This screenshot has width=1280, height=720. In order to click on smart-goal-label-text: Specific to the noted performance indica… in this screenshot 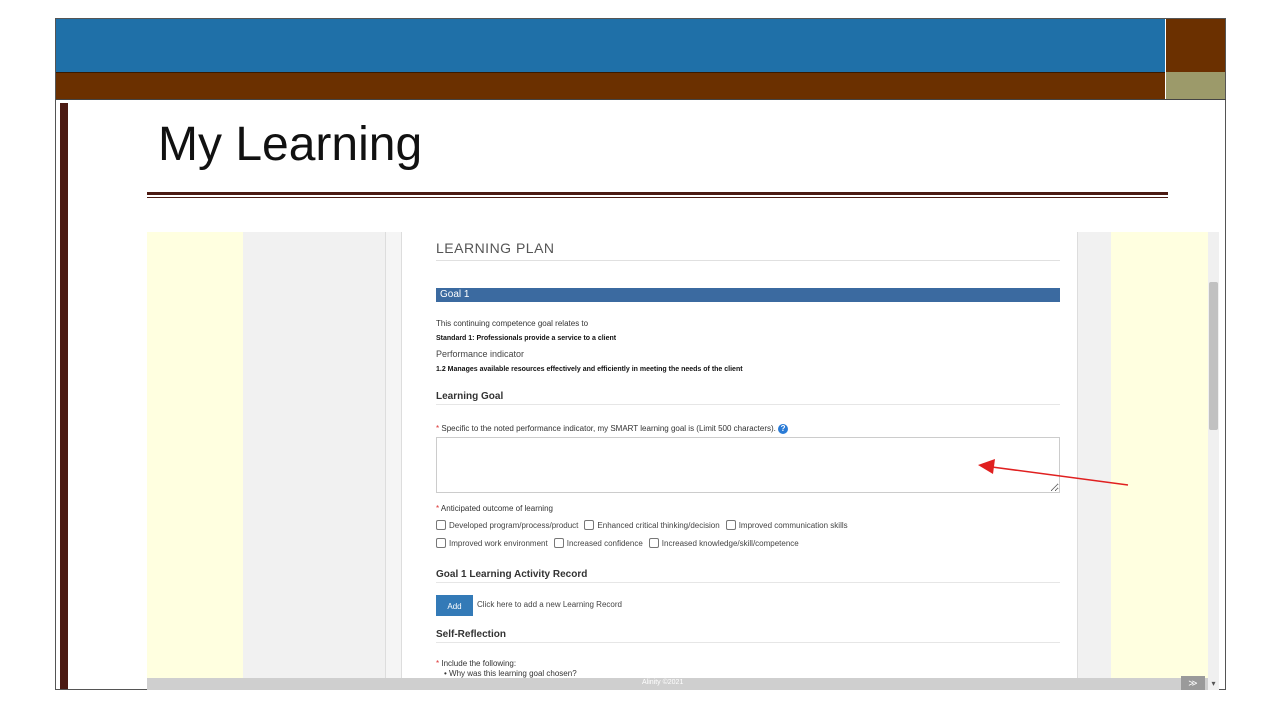, I will do `click(608, 429)`.